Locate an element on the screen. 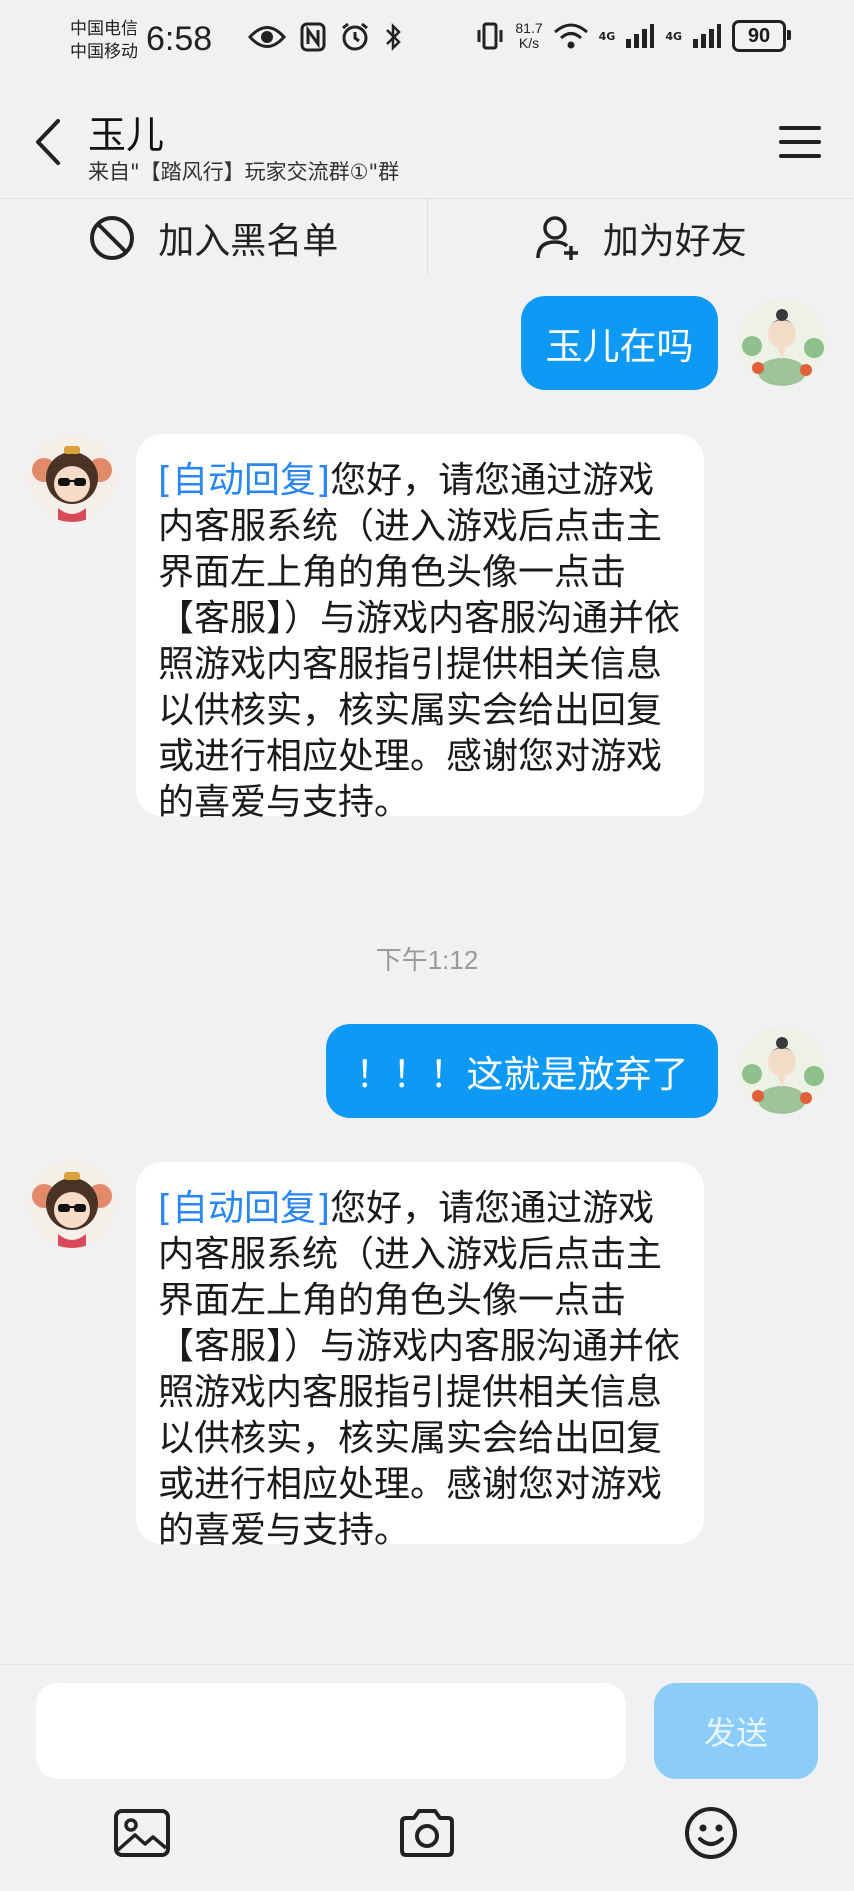  camera-icon is located at coordinates (427, 1833).